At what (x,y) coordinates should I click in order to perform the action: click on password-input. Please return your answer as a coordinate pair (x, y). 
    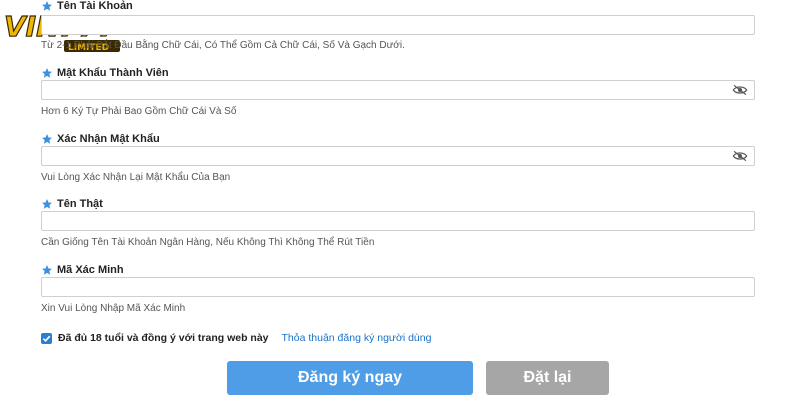
    Looking at the image, I should click on (398, 90).